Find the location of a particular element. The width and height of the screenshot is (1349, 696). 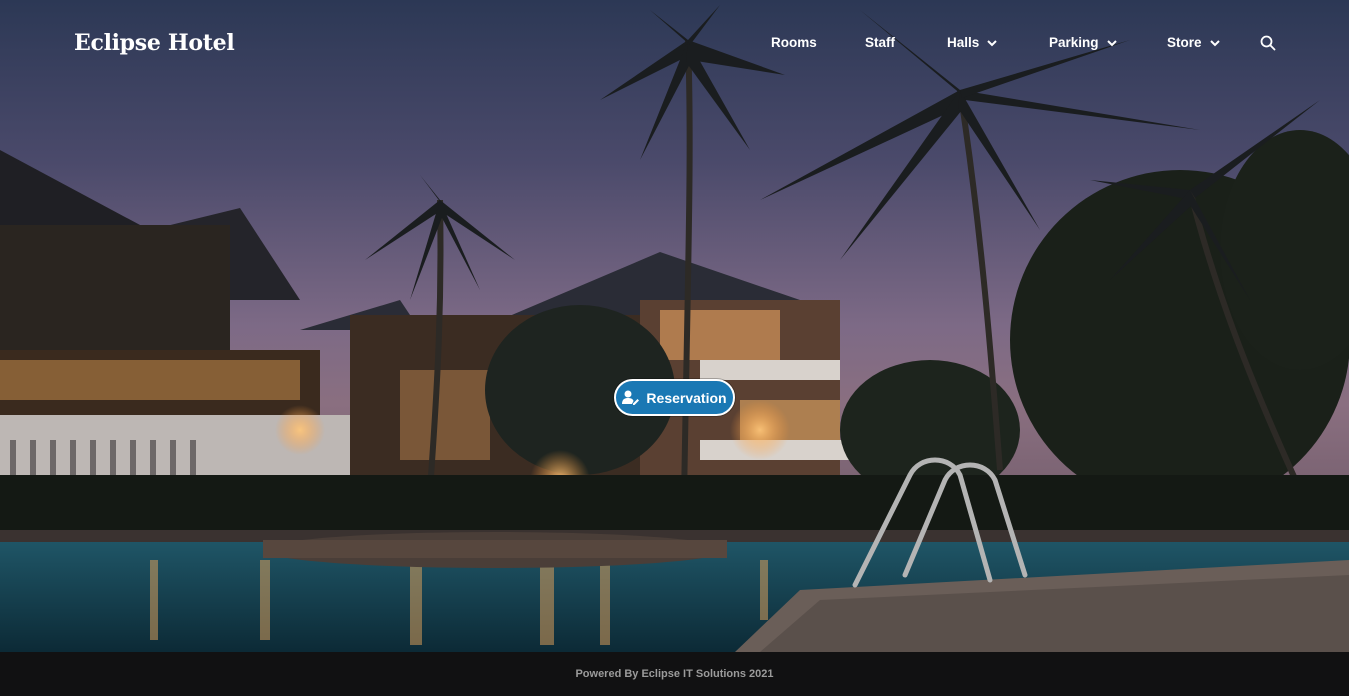

nav-item-label: Staff is located at coordinates (880, 42).